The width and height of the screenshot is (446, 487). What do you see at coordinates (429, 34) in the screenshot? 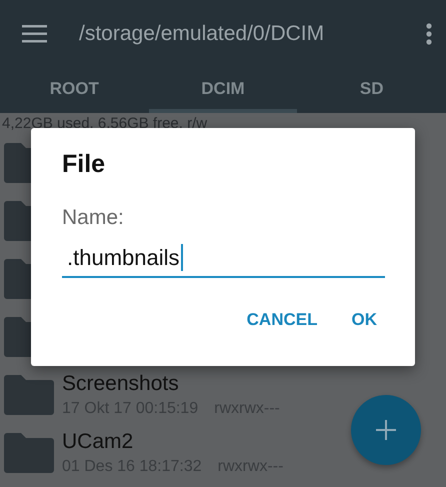
I see `more-options-icon` at bounding box center [429, 34].